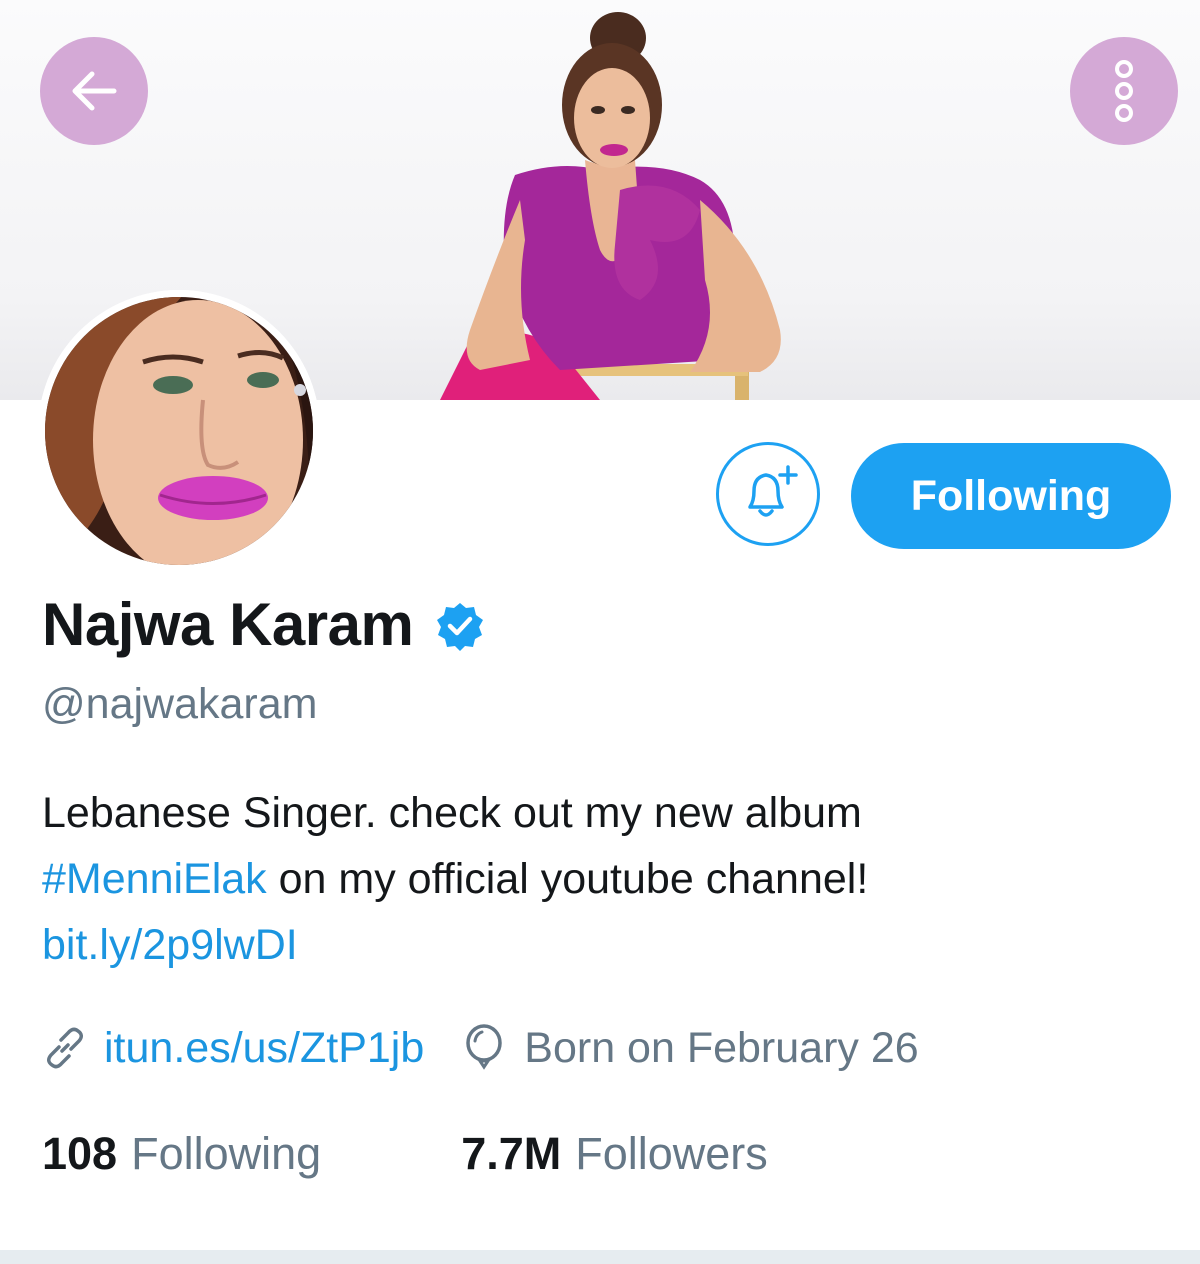 This screenshot has height=1264, width=1200. What do you see at coordinates (65, 1048) in the screenshot?
I see `link-icon` at bounding box center [65, 1048].